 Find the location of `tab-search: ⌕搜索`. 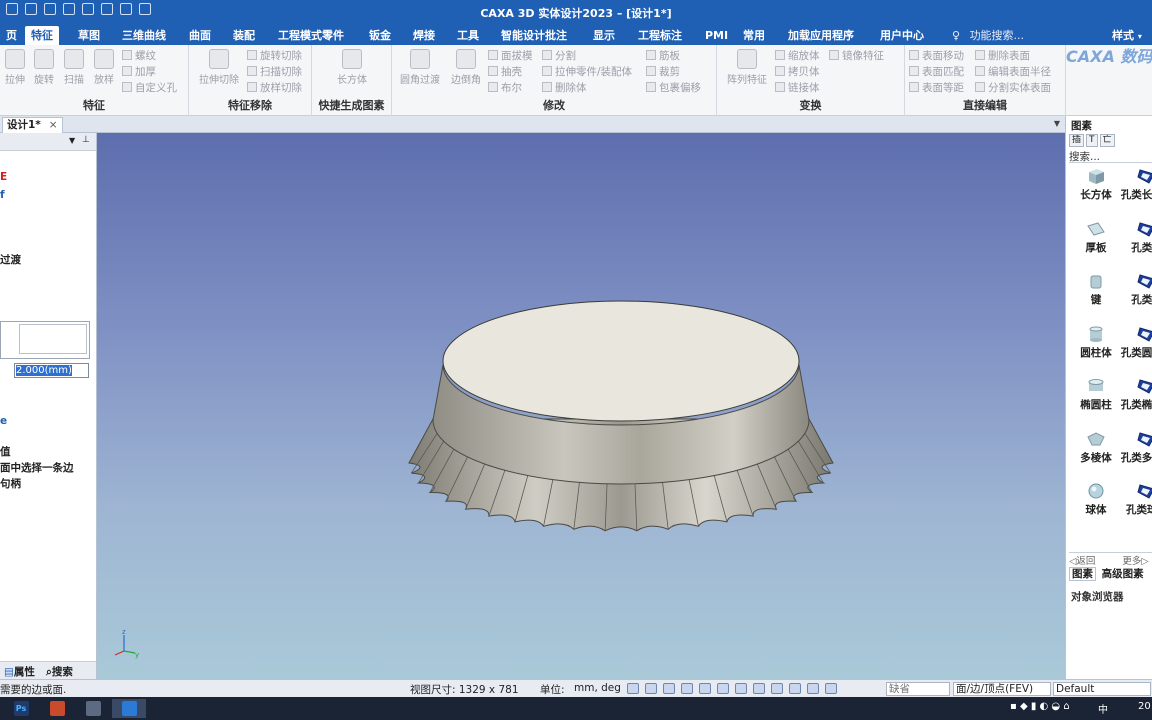

tab-search: ⌕搜索 is located at coordinates (59, 671).